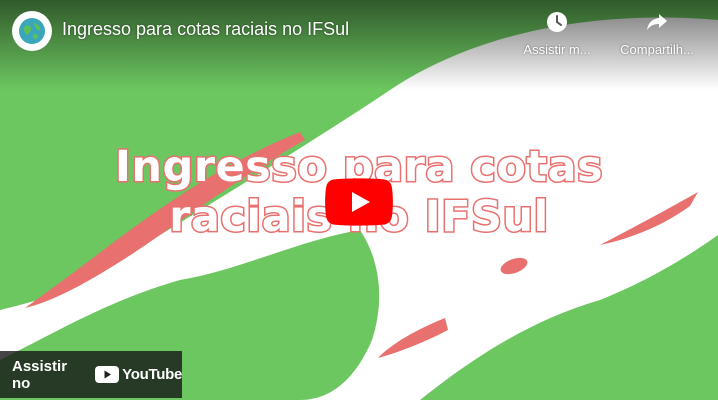  I want to click on watch-on-youtube-button: Assistir no YouTube, so click(91, 374).